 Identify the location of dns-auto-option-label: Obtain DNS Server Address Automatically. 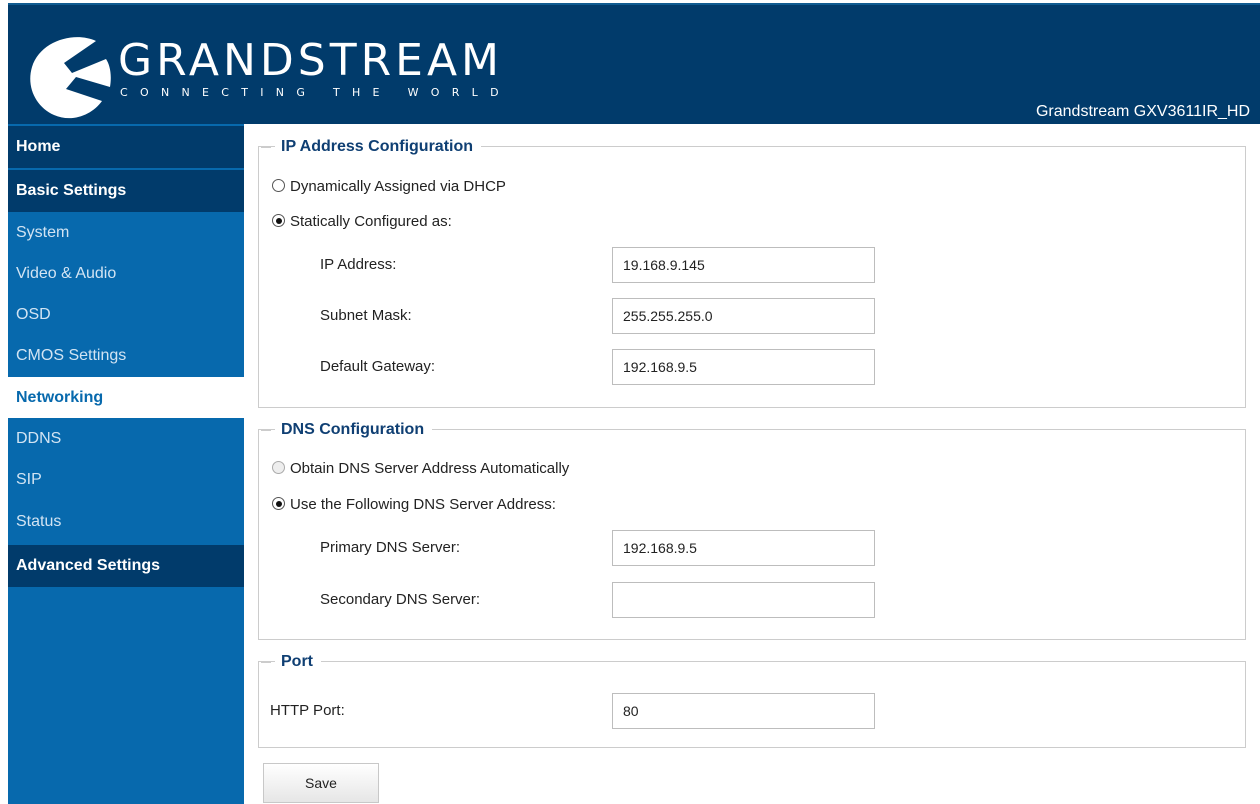
(430, 468).